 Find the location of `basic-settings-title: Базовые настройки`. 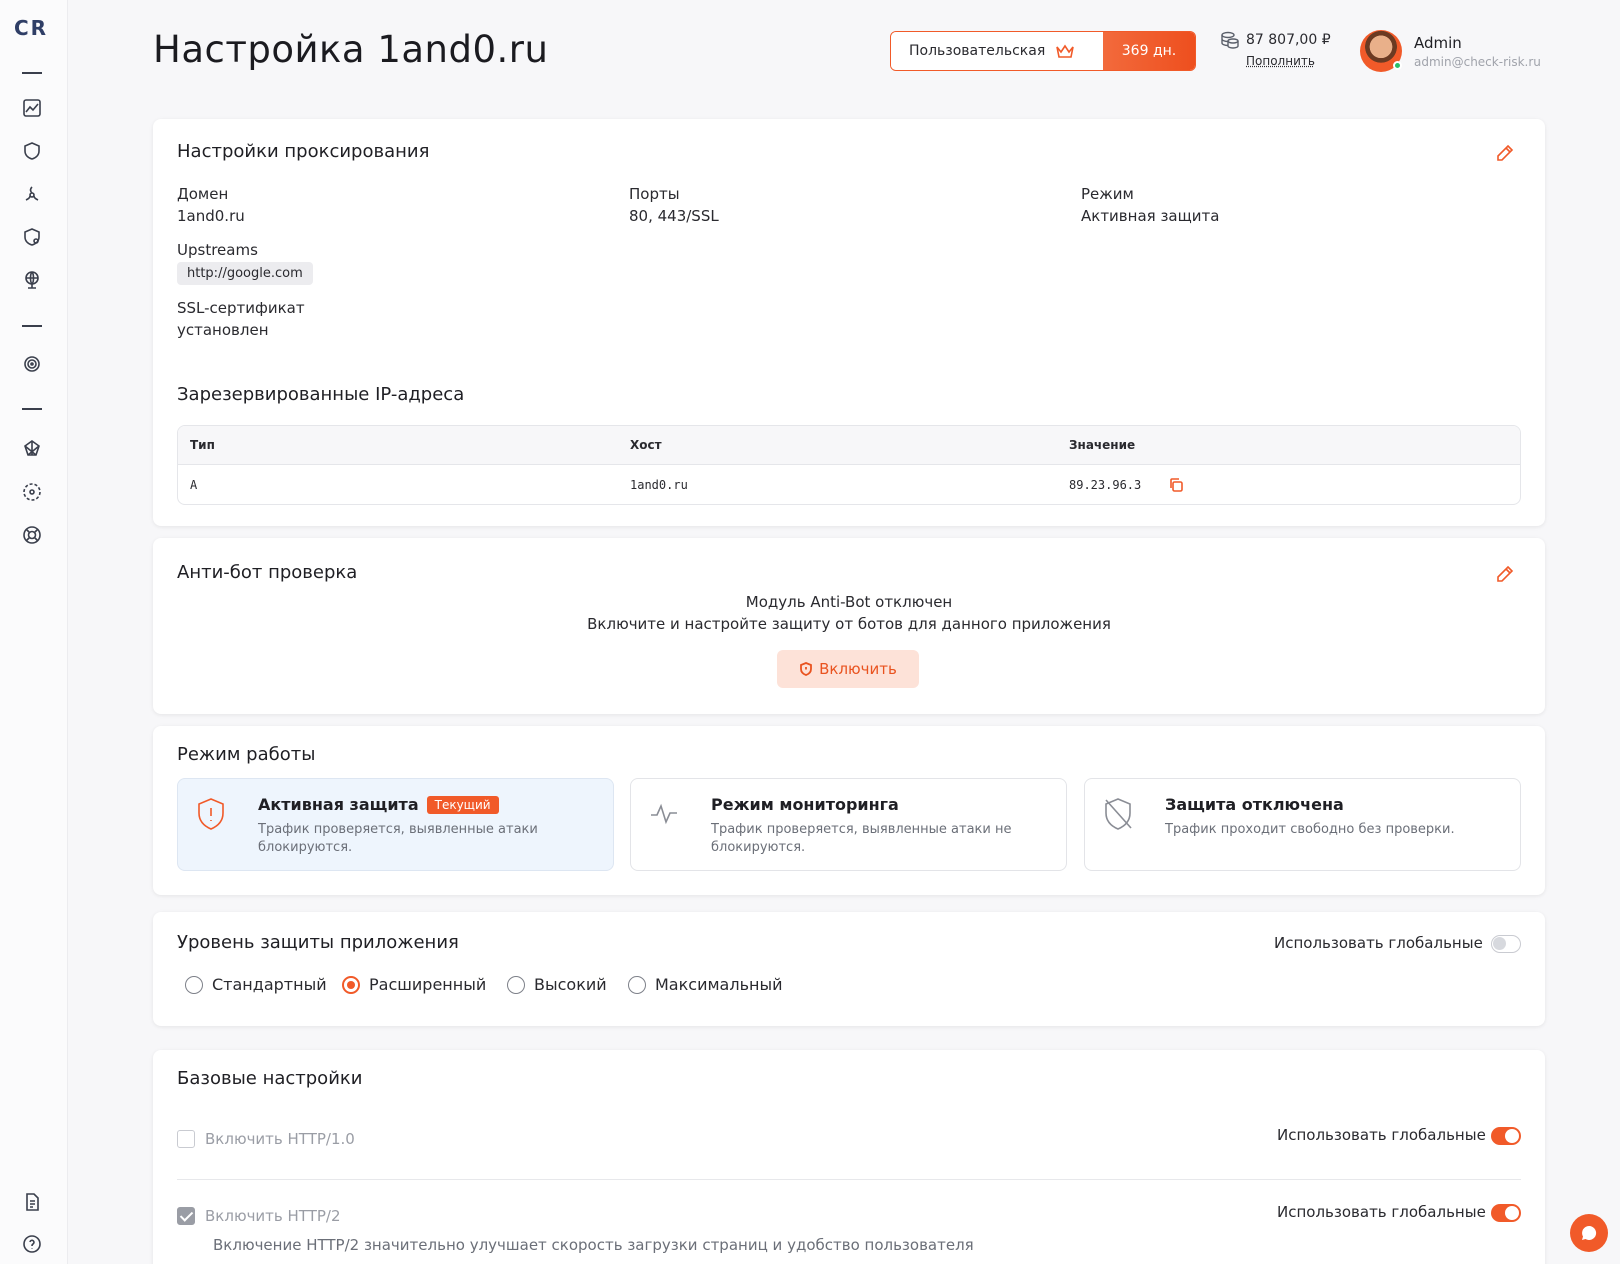

basic-settings-title: Базовые настройки is located at coordinates (269, 1078).